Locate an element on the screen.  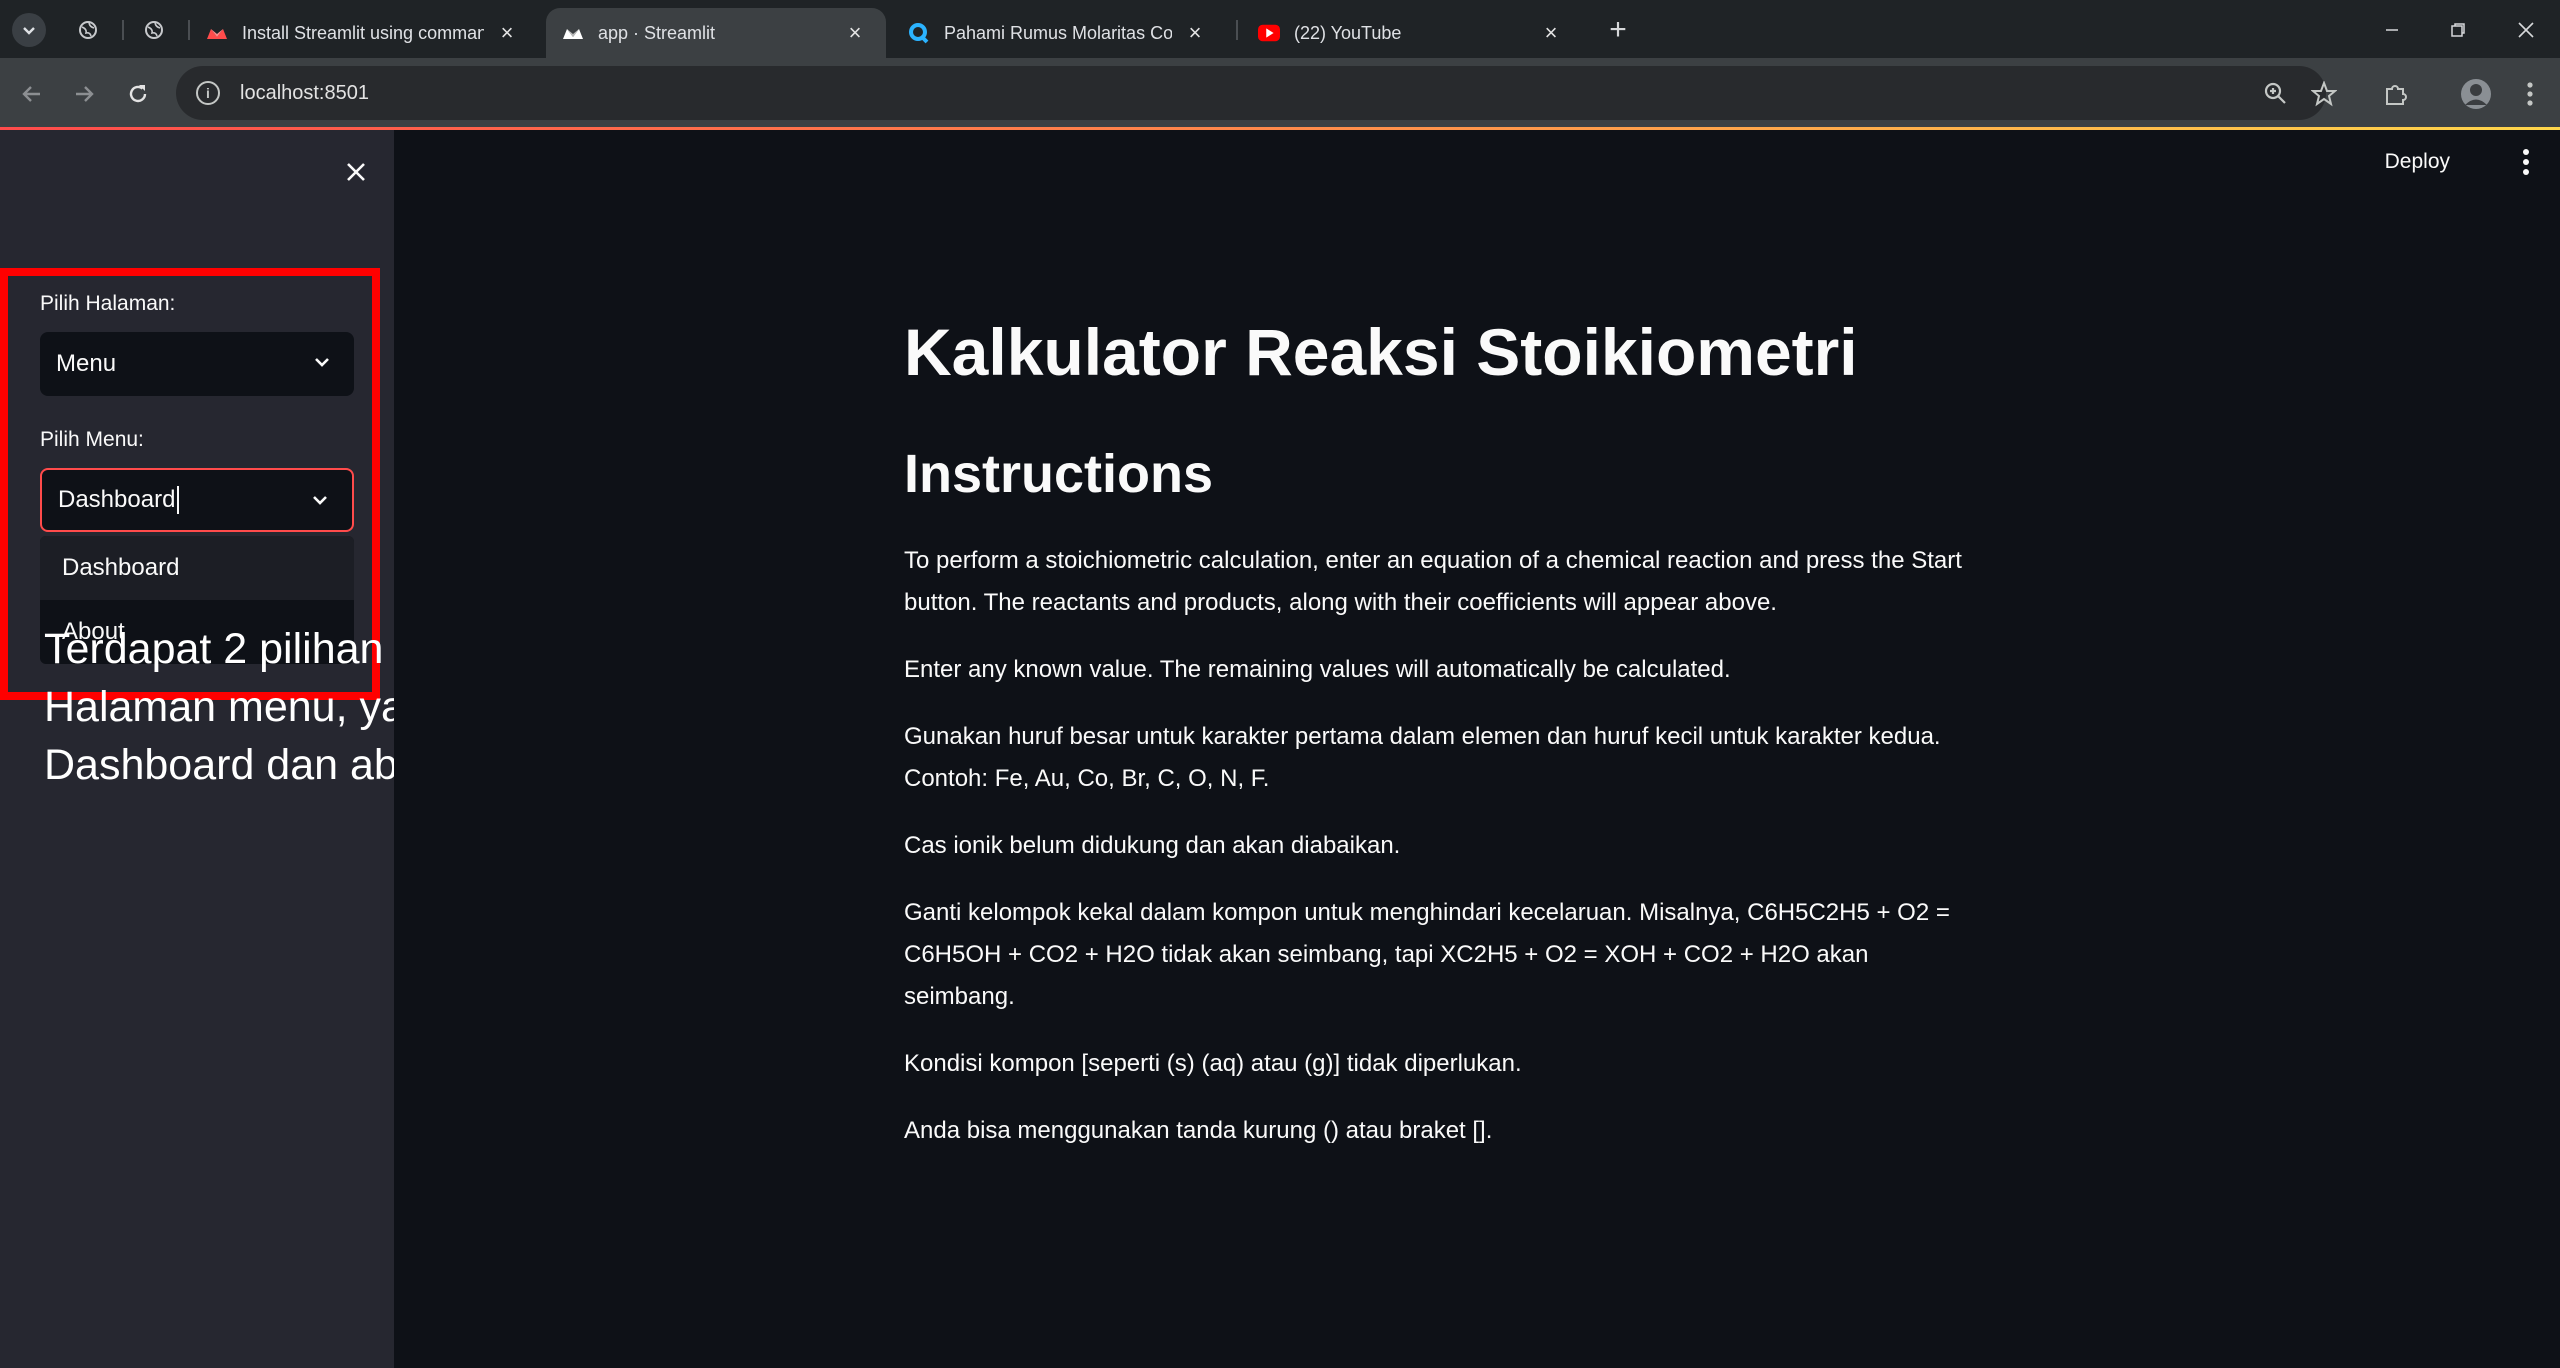
kebab-menu-icon is located at coordinates (2530, 94).